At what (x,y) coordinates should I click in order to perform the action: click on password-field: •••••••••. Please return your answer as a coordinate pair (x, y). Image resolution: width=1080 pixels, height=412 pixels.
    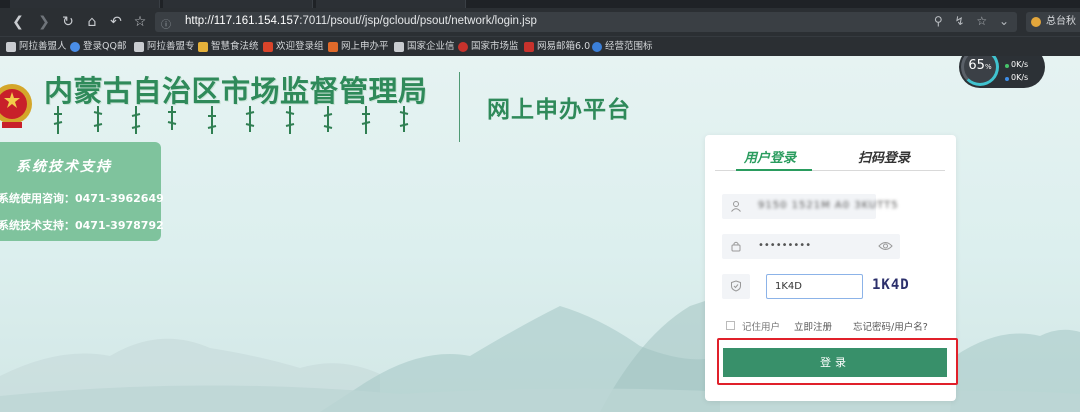
    Looking at the image, I should click on (811, 246).